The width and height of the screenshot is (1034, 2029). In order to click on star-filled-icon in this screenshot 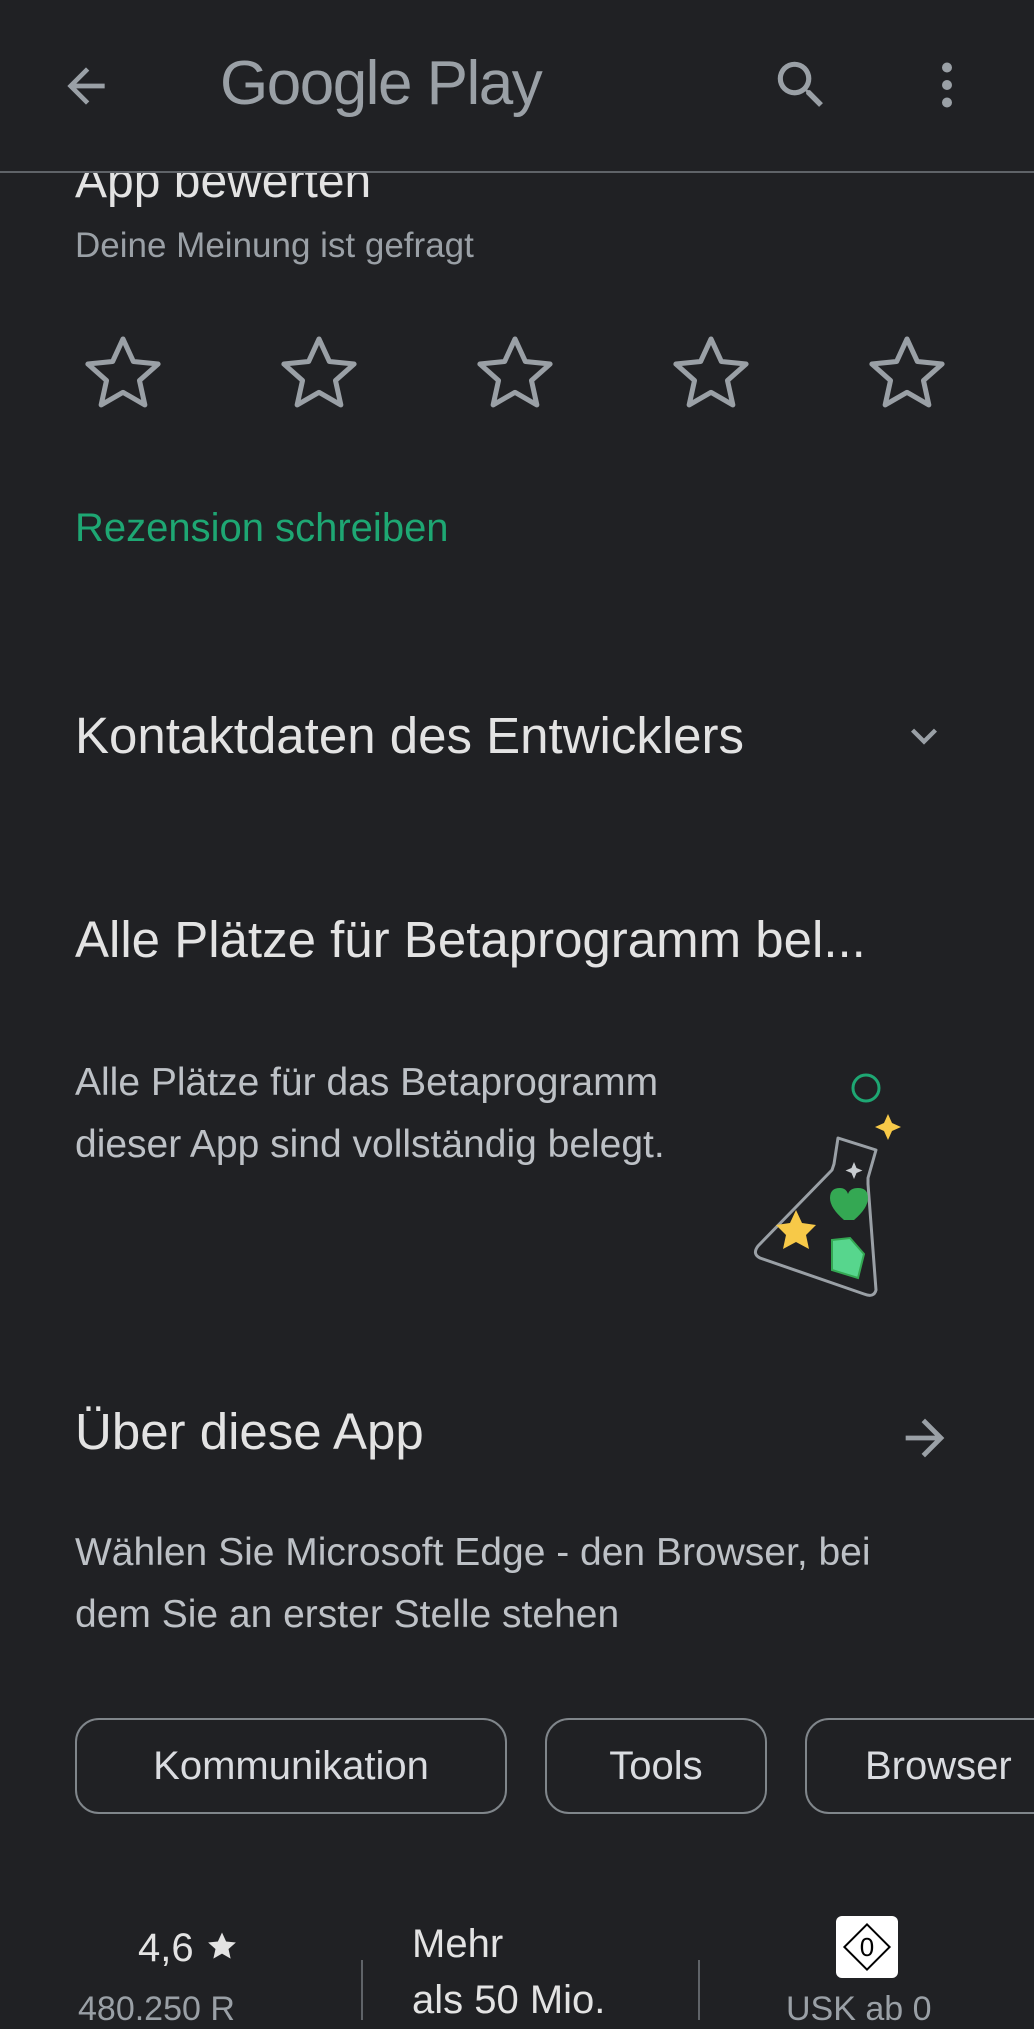, I will do `click(221, 1945)`.